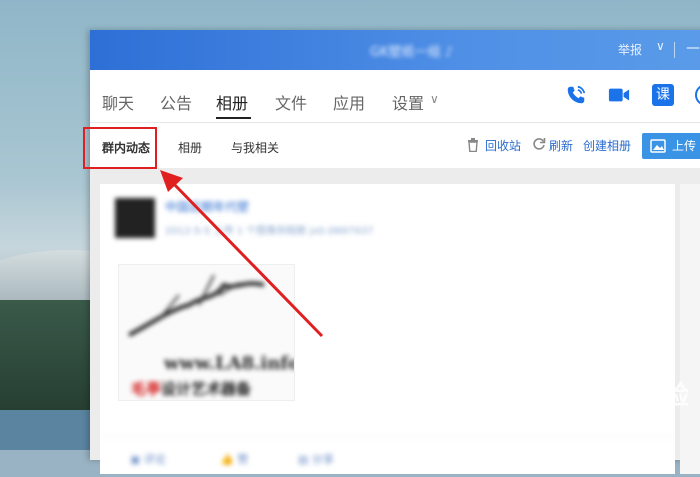 The width and height of the screenshot is (700, 477). What do you see at coordinates (255, 147) in the screenshot?
I see `subtab-related-to-me: 与我相关` at bounding box center [255, 147].